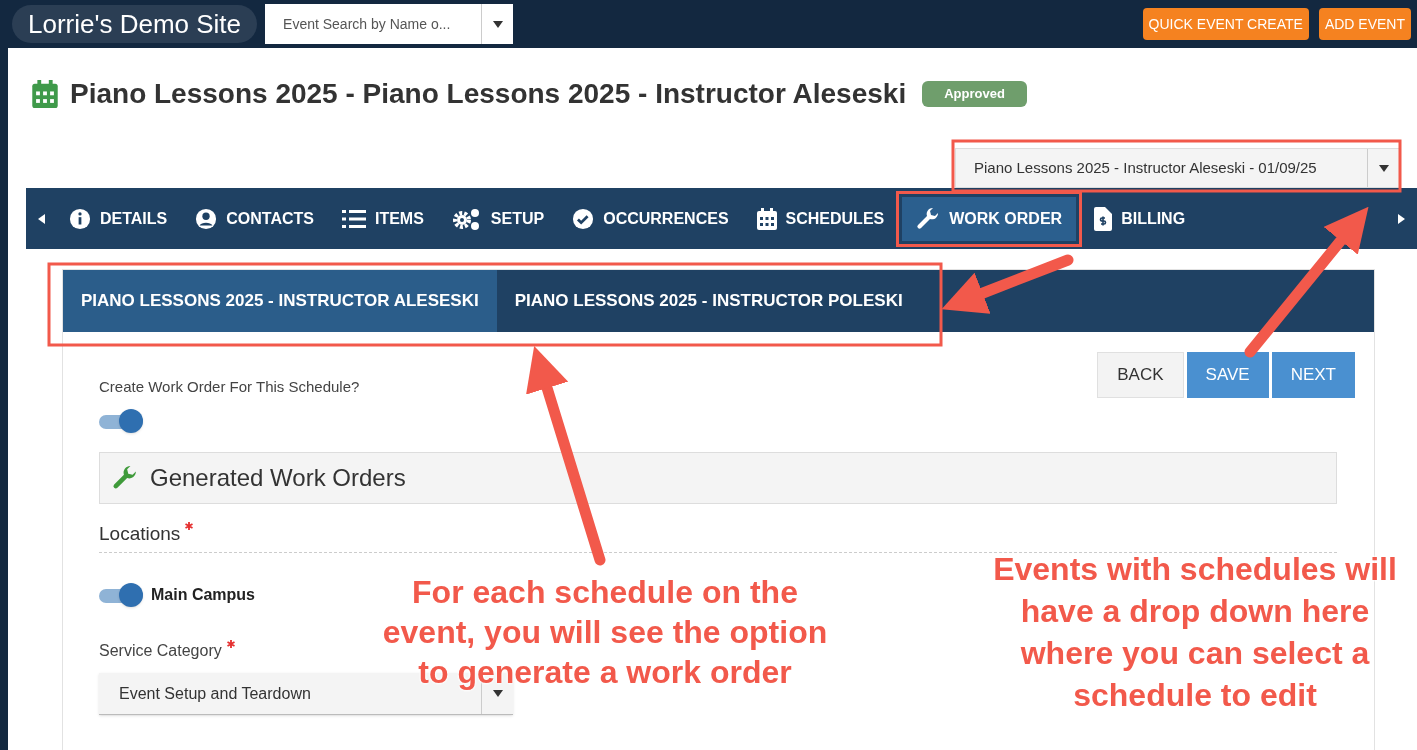 Image resolution: width=1417 pixels, height=750 pixels. Describe the element at coordinates (498, 218) in the screenshot. I see `tab: SETUP` at that location.